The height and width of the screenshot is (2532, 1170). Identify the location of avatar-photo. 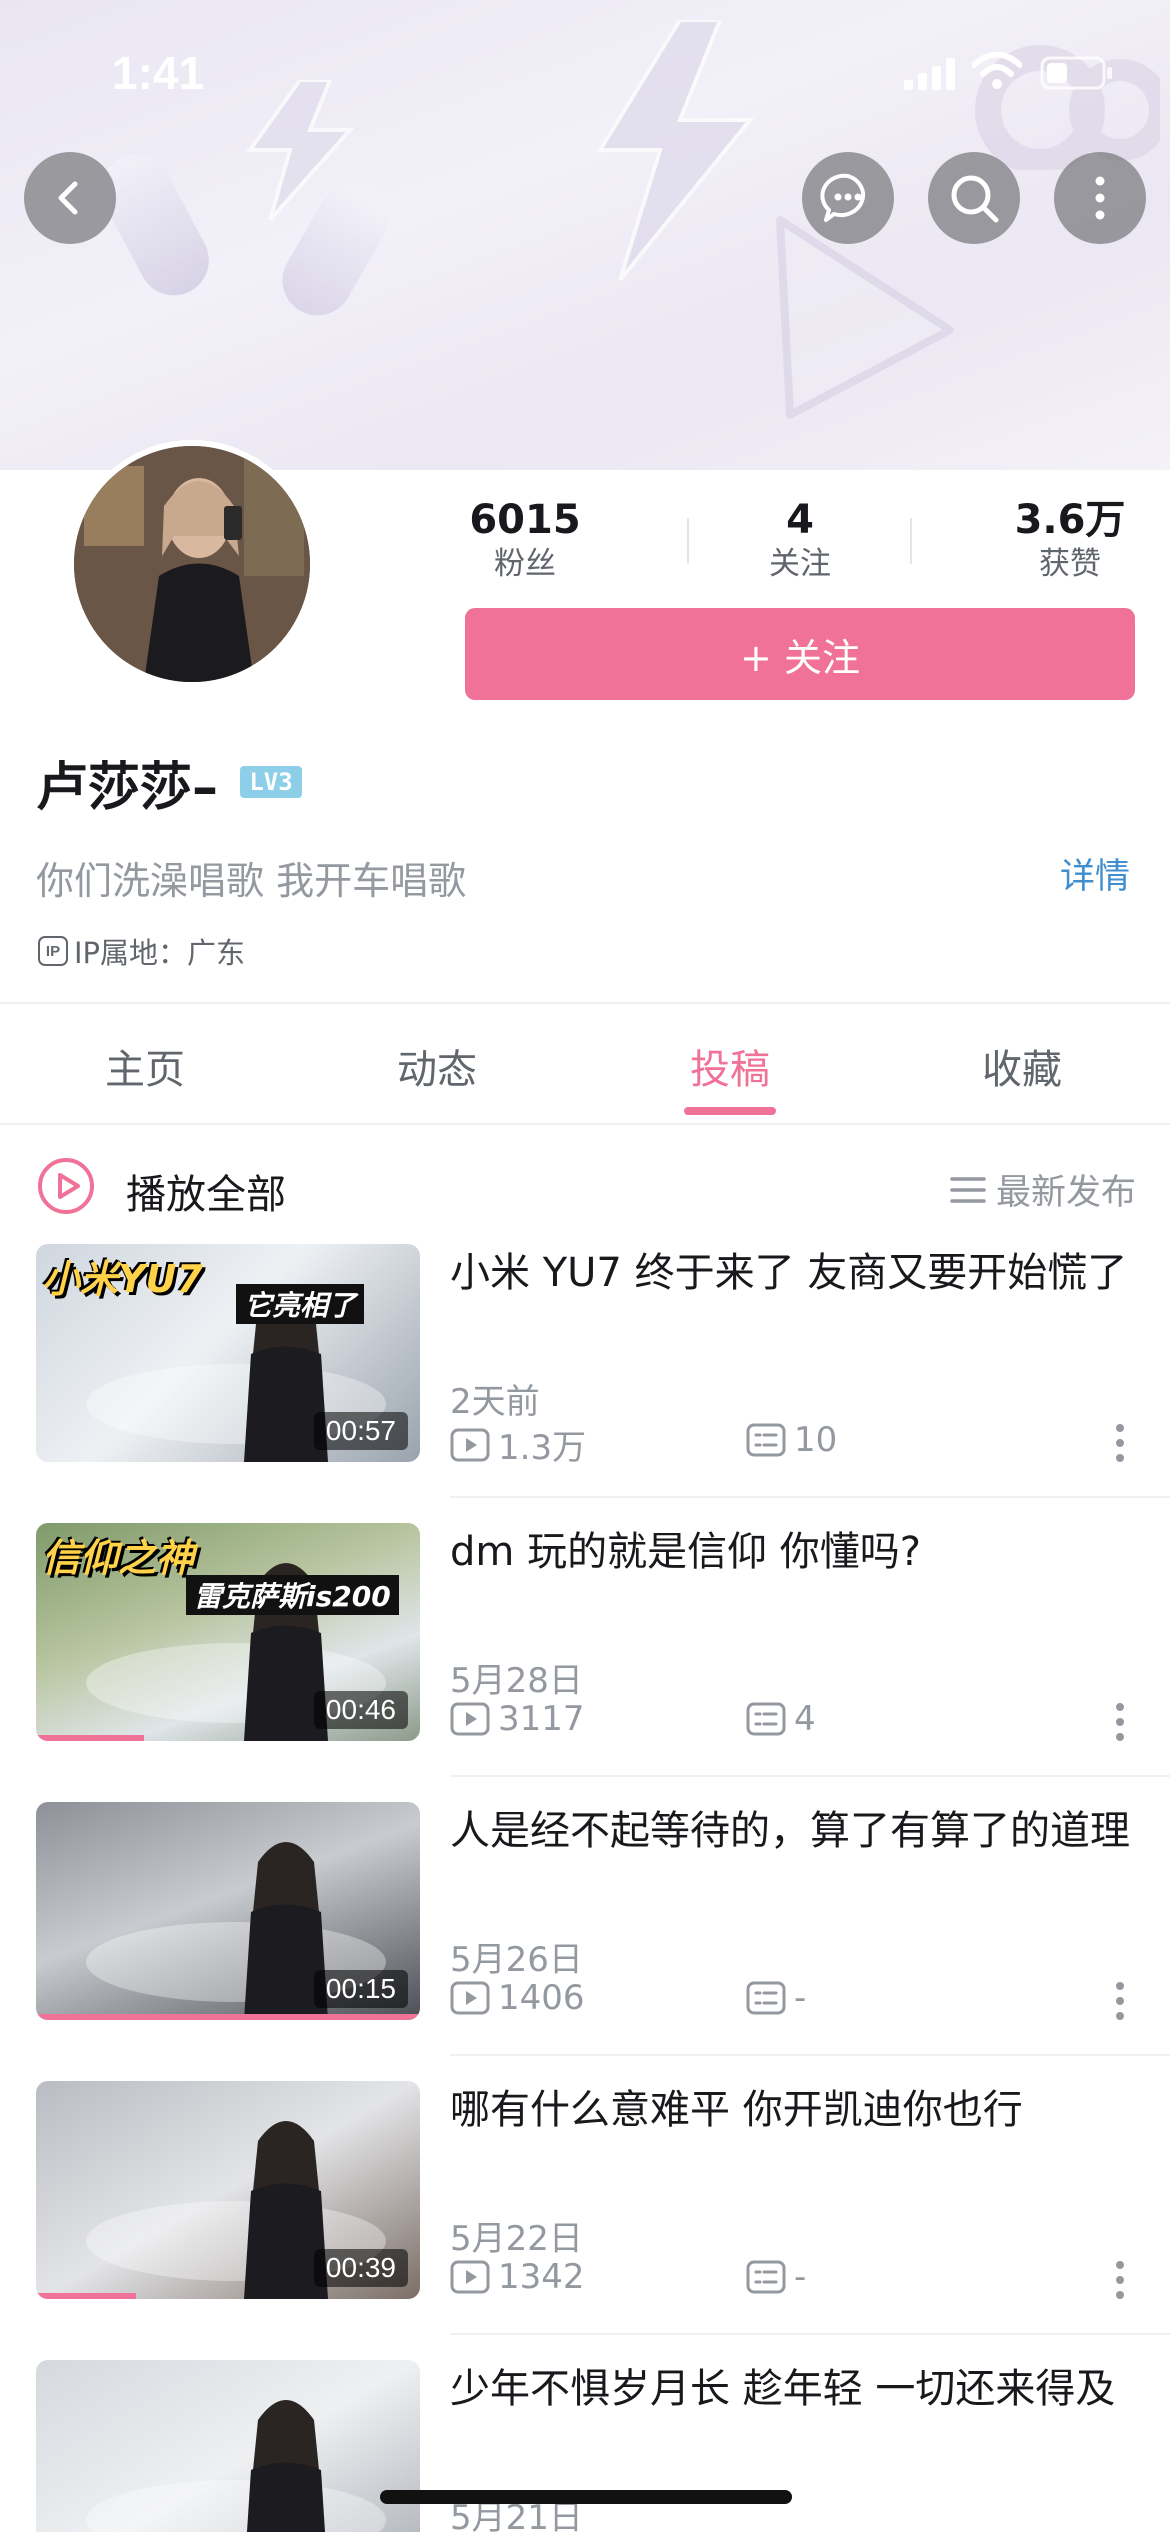
(192, 564).